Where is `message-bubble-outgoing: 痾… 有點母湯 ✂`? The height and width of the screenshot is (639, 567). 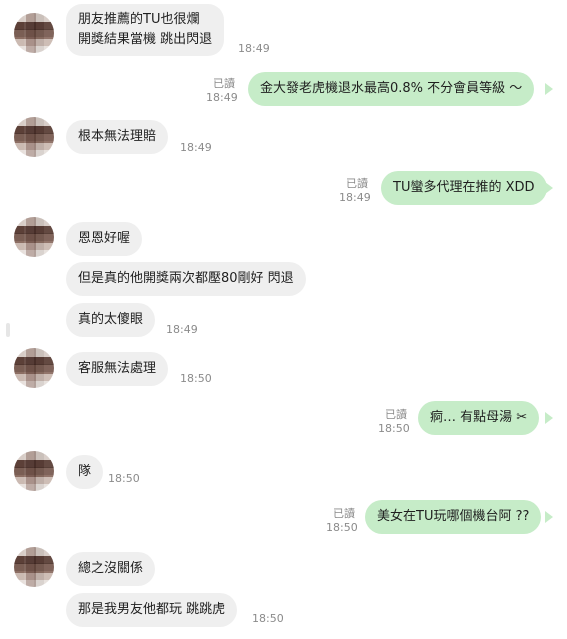
message-bubble-outgoing: 痾… 有點母湯 ✂ is located at coordinates (479, 418).